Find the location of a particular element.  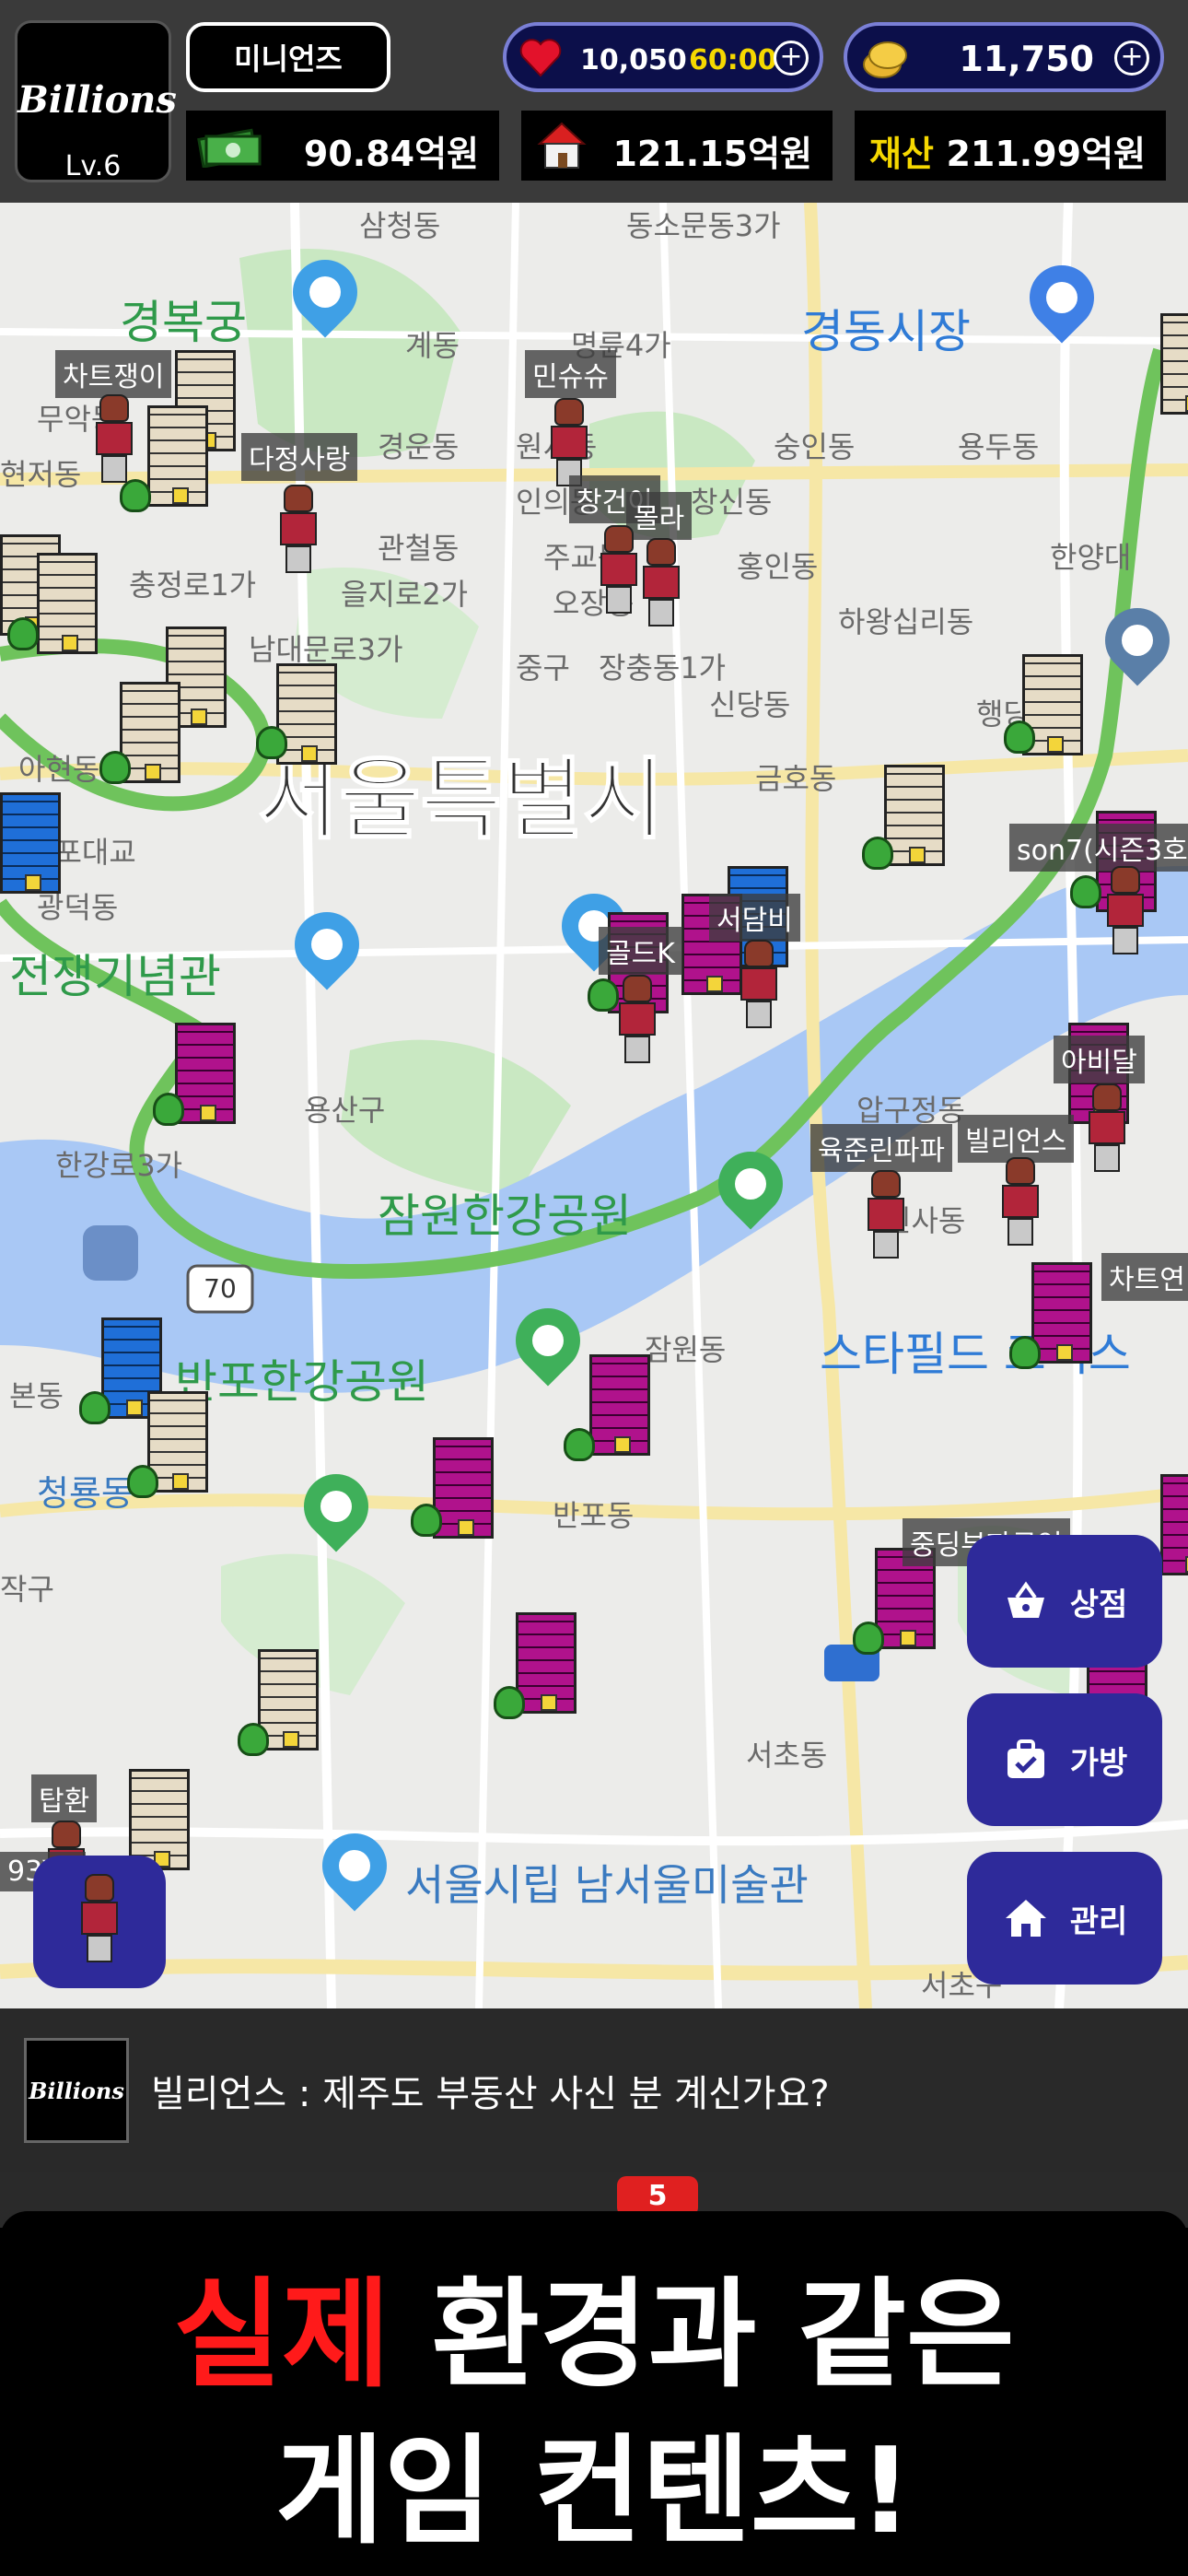

place-label: 청룡동 is located at coordinates (85, 1493).